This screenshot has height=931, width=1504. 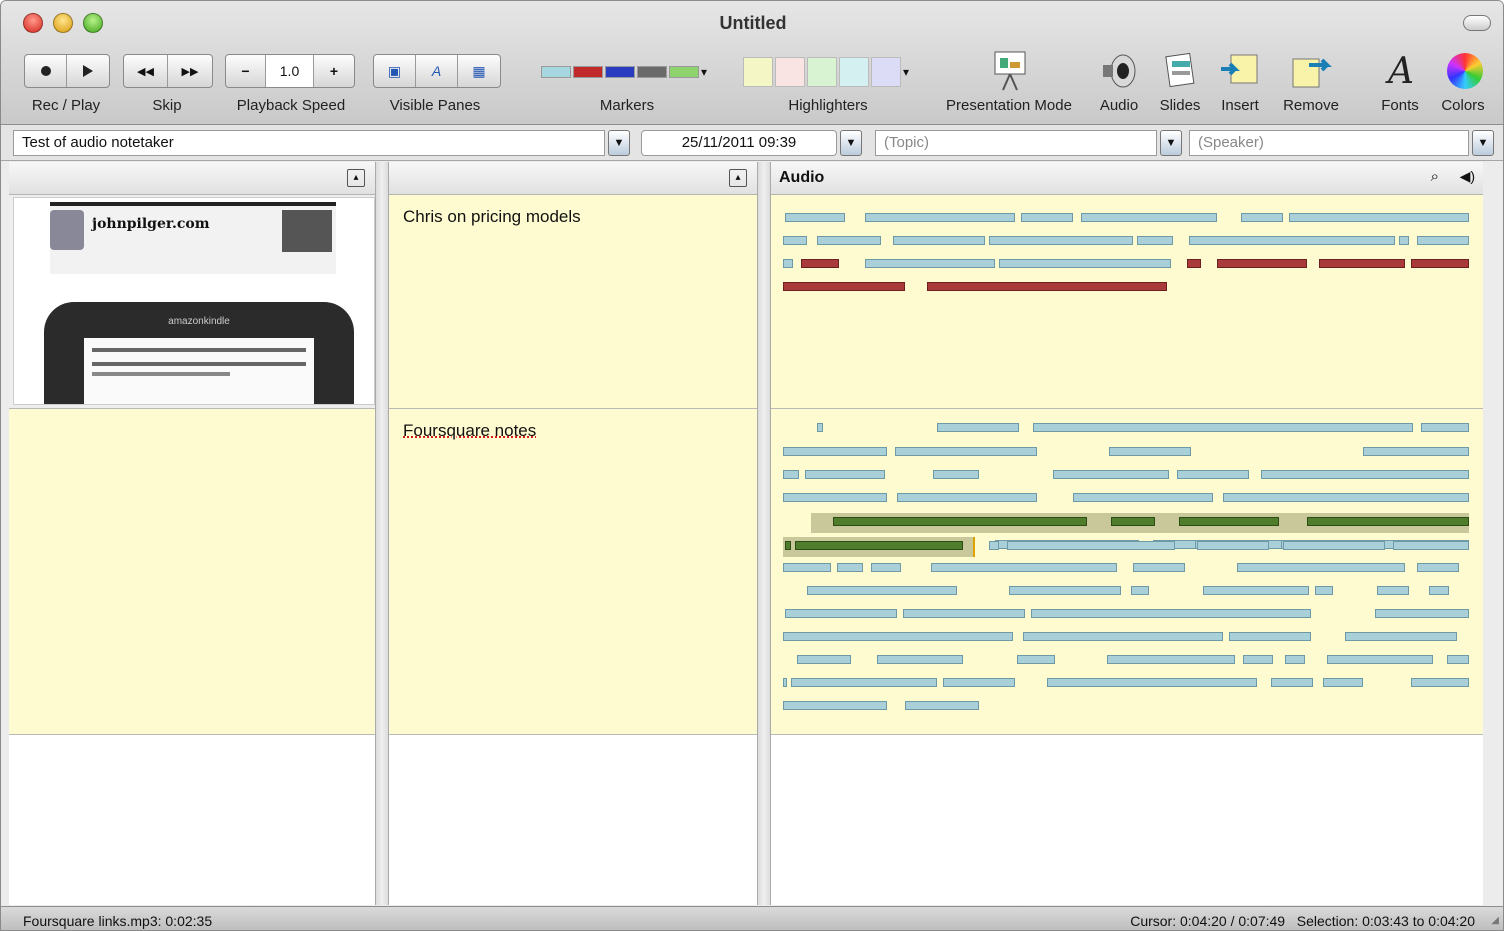 What do you see at coordinates (246, 71) in the screenshot?
I see `speed-decrease-button: −` at bounding box center [246, 71].